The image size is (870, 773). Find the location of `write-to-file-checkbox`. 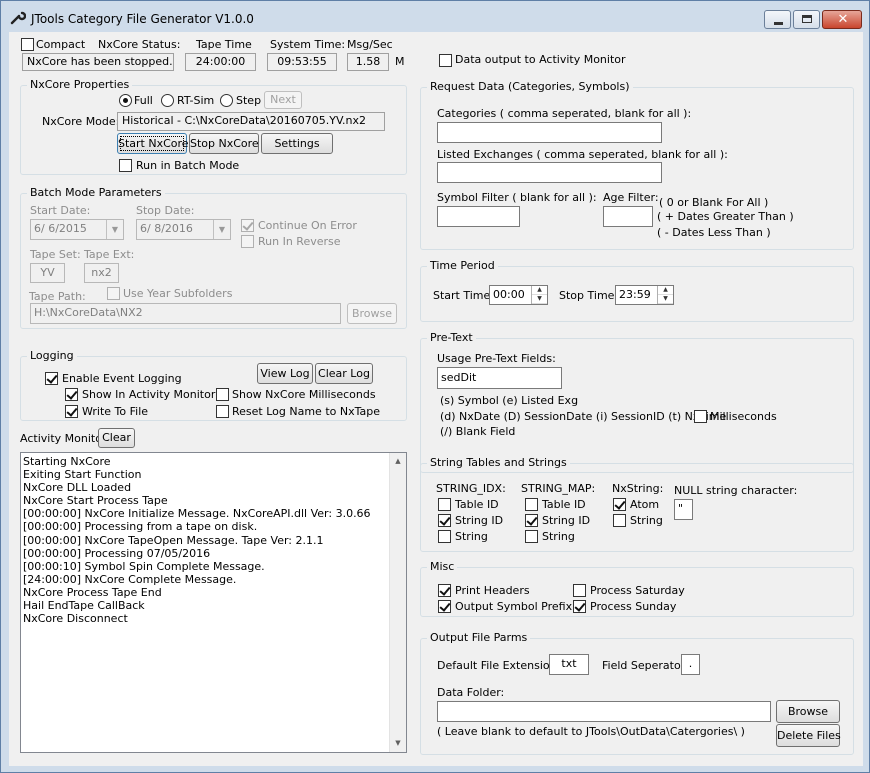

write-to-file-checkbox is located at coordinates (71, 411).